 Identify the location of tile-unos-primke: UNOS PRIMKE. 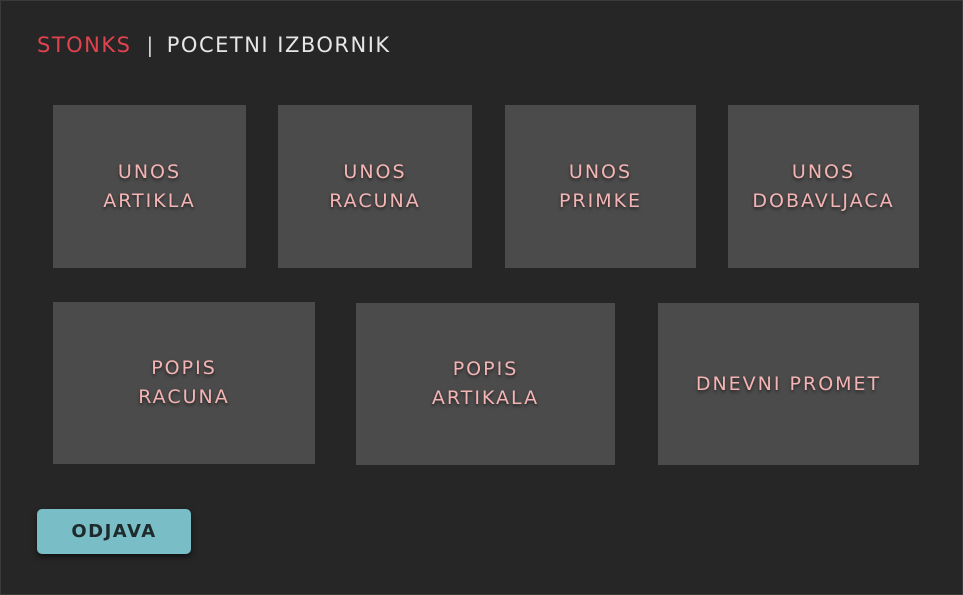
(600, 186).